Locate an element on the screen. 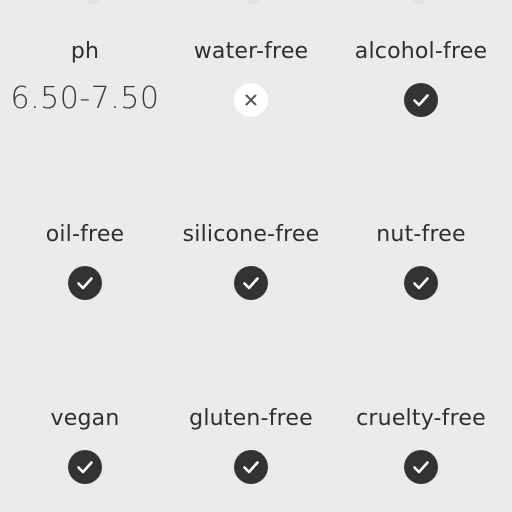 The width and height of the screenshot is (512, 512). attribute-label: alcohol-free is located at coordinates (421, 51).